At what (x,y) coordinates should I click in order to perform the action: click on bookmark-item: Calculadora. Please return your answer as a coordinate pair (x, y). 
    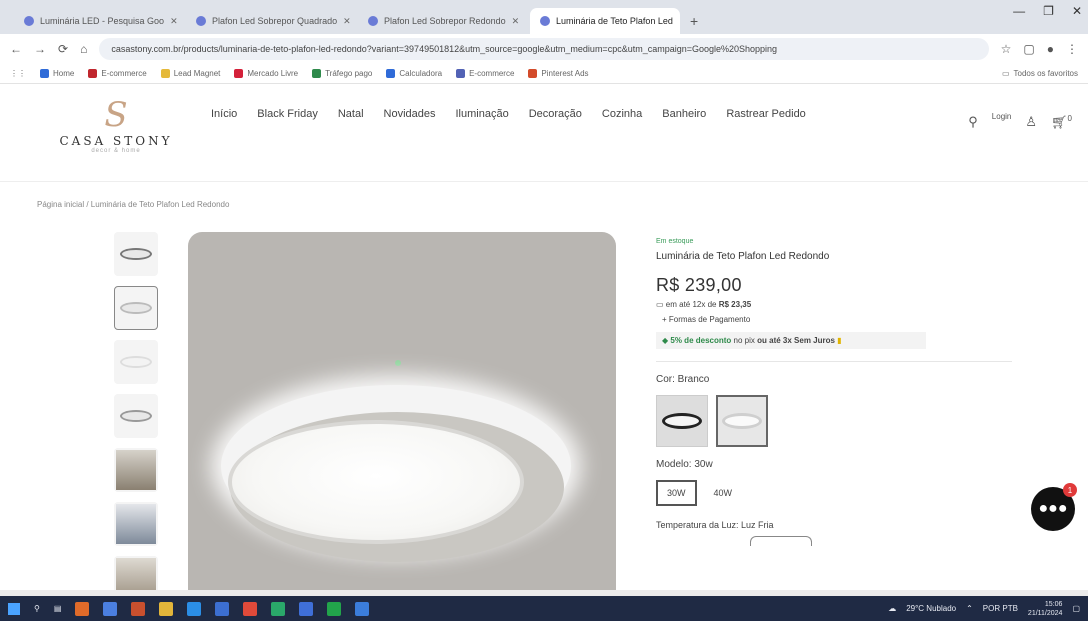
    Looking at the image, I should click on (414, 73).